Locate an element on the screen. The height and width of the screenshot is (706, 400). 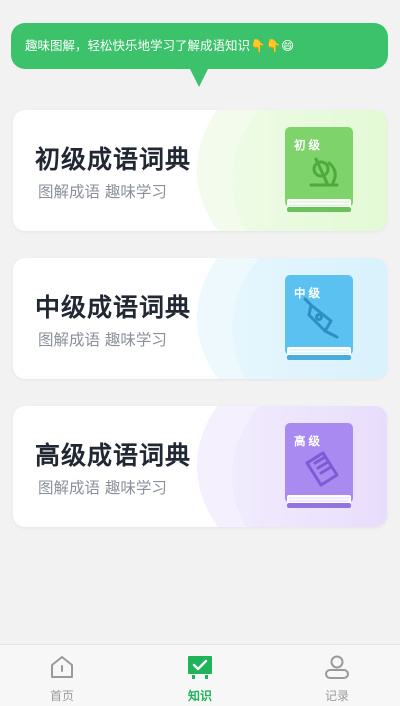
tab-knowledge: 知识 is located at coordinates (200, 675).